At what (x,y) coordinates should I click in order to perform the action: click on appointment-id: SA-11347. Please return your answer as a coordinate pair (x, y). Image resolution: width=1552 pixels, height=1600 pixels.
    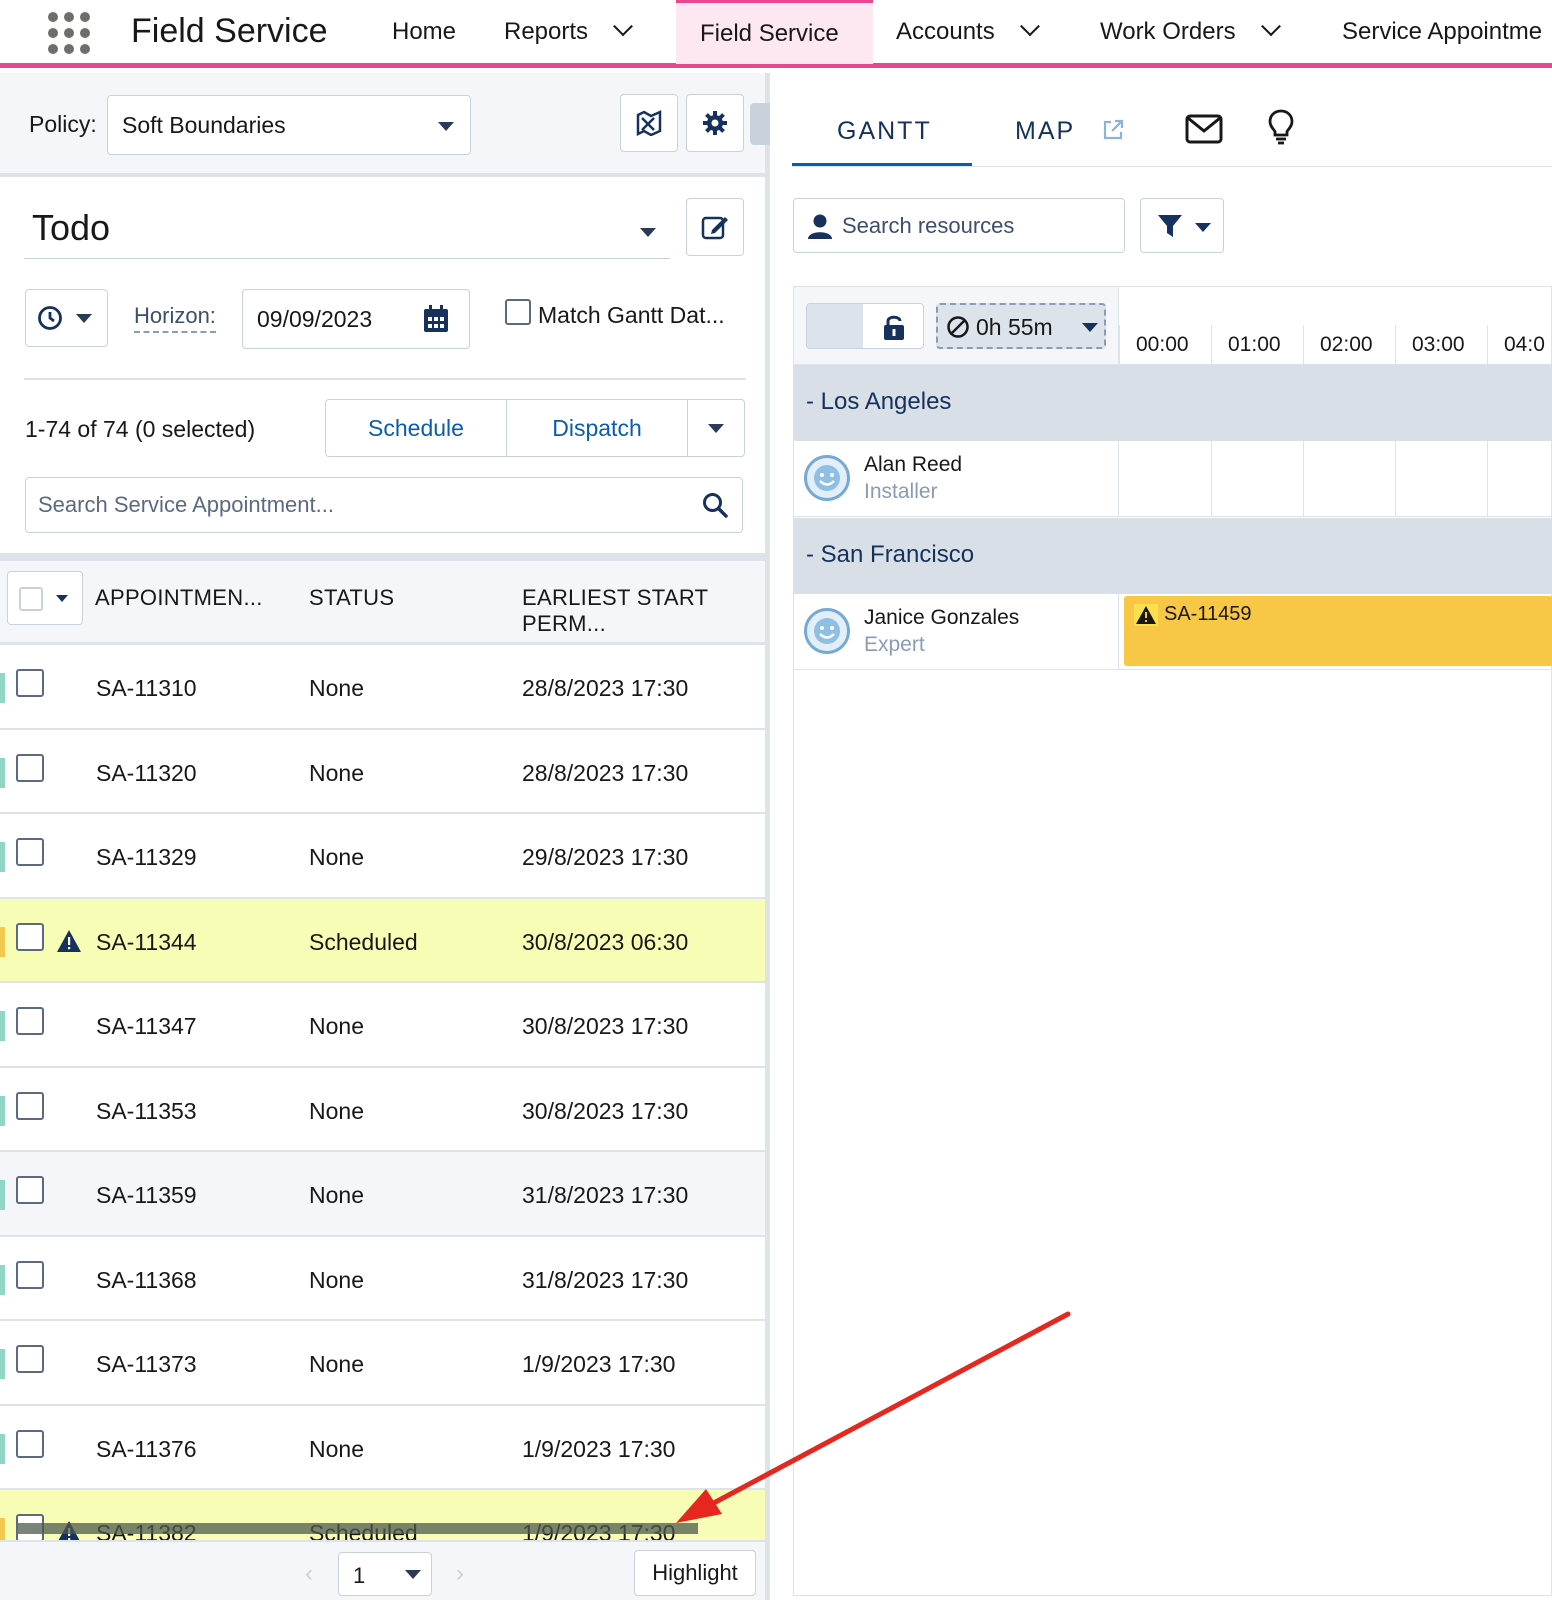
    Looking at the image, I should click on (146, 1026).